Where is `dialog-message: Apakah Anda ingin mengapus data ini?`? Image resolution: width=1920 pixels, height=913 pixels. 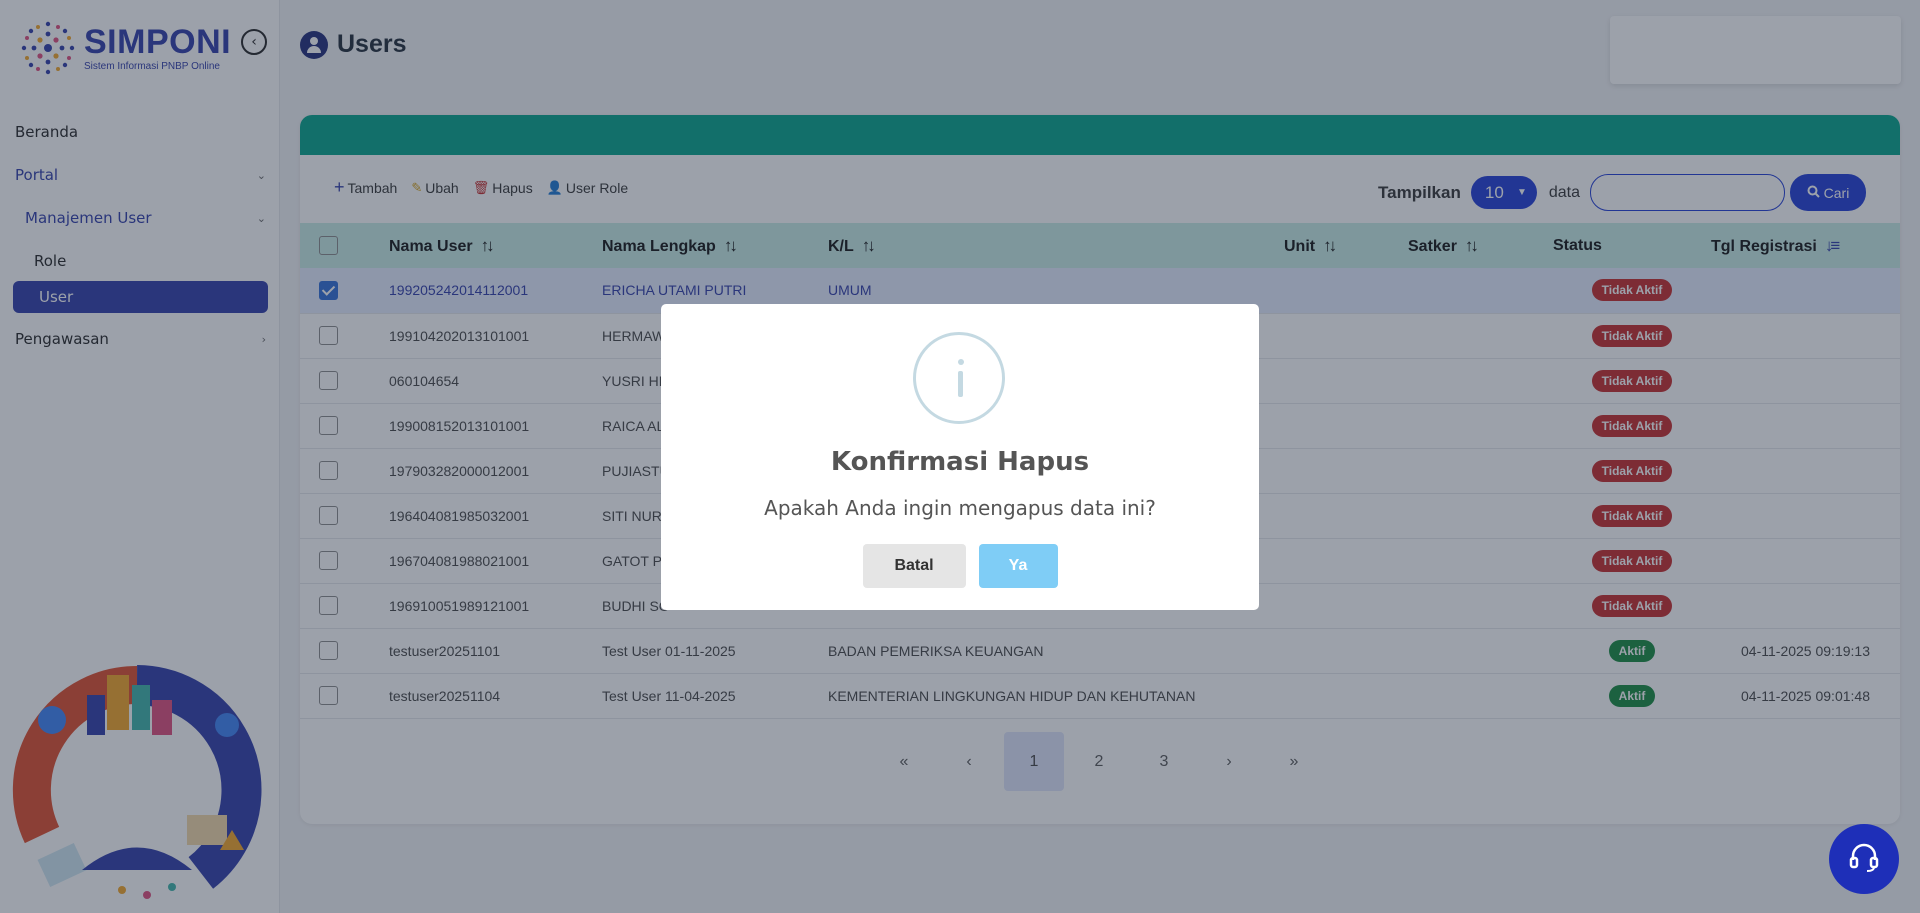
dialog-message: Apakah Anda ingin mengapus data ini? is located at coordinates (960, 508).